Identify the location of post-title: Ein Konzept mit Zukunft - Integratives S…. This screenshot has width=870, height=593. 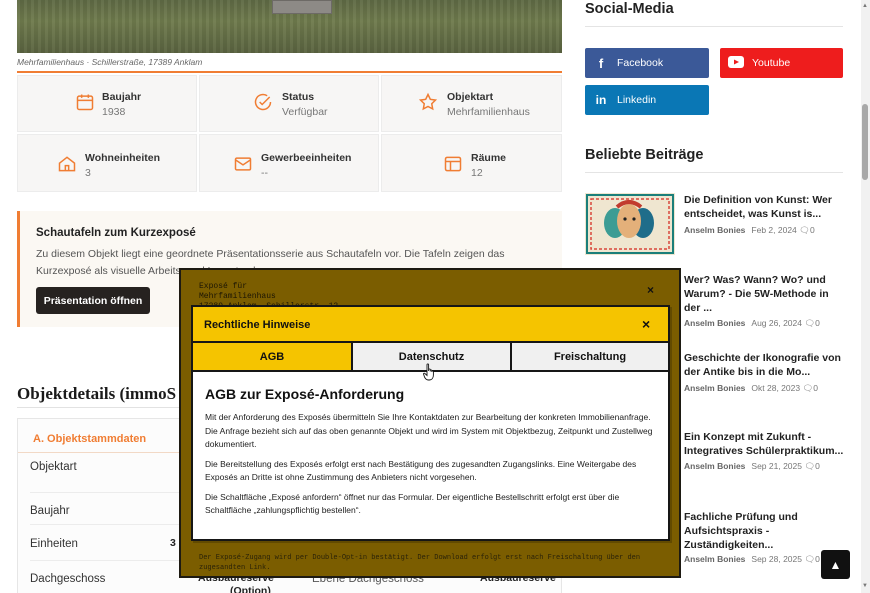
(764, 444).